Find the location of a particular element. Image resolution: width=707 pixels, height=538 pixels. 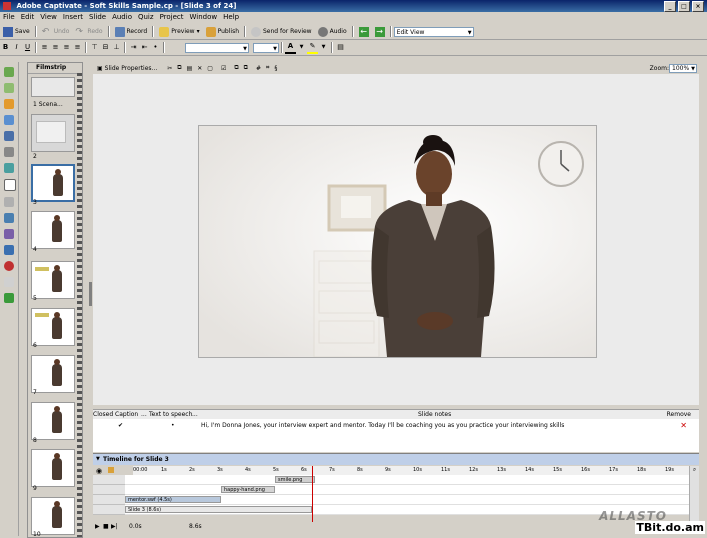

paste-icon: ▤ is located at coordinates (190, 68).